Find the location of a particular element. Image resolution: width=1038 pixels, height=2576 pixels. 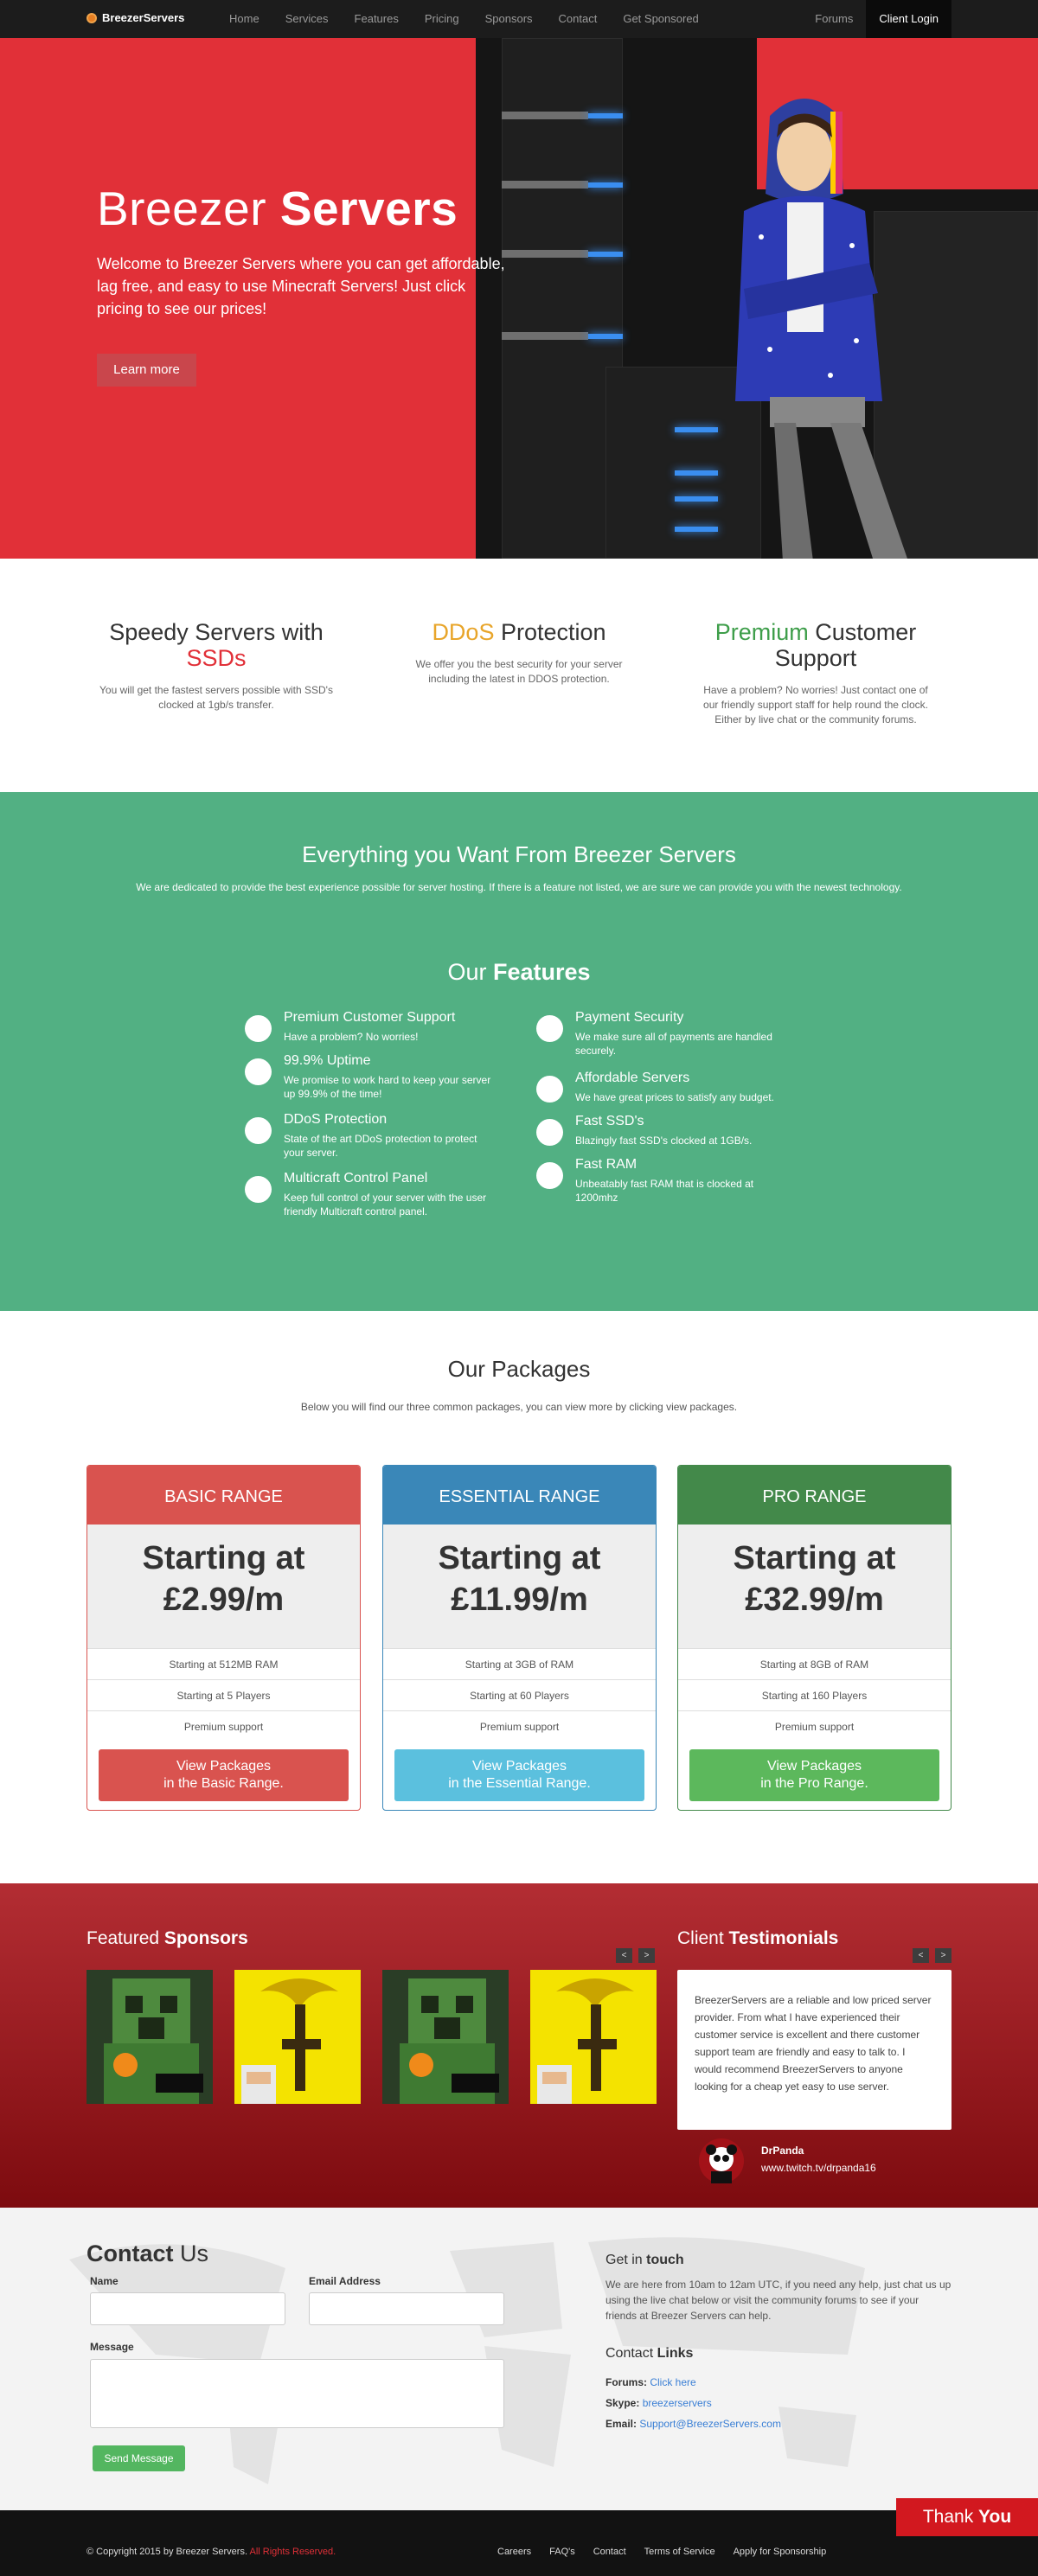

features-title: Our Features is located at coordinates (519, 972).